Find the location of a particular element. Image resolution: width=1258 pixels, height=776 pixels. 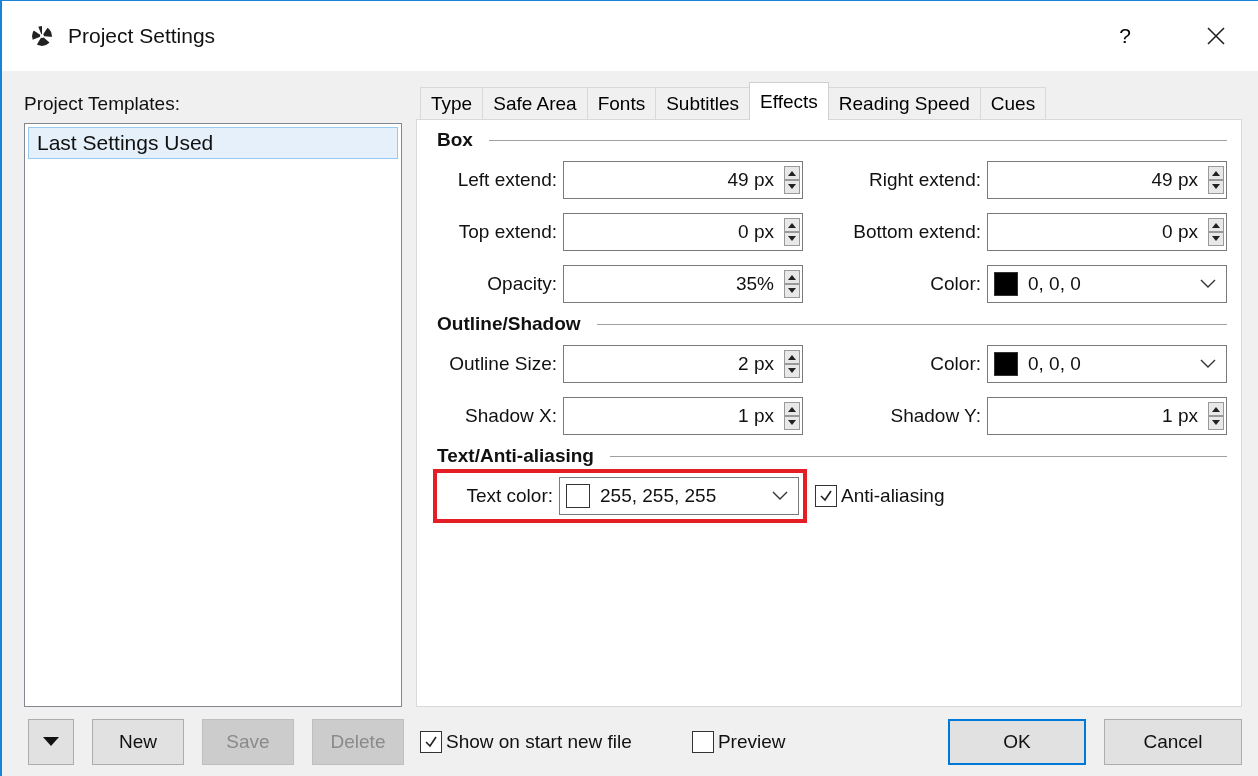

field-label: Bottom extend: is located at coordinates (916, 232).